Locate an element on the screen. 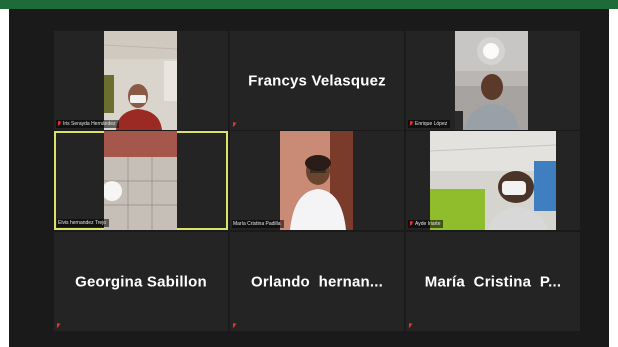 This screenshot has width=618, height=347. participant-name-label: Enrique López is located at coordinates (429, 124).